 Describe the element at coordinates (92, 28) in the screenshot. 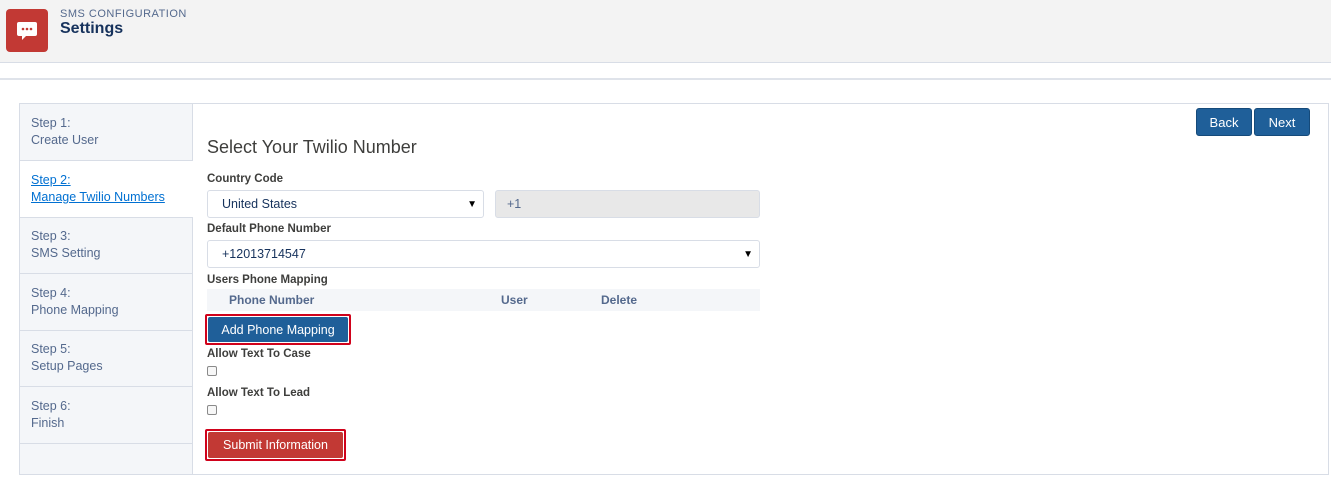

I see `page-title: Settings` at that location.